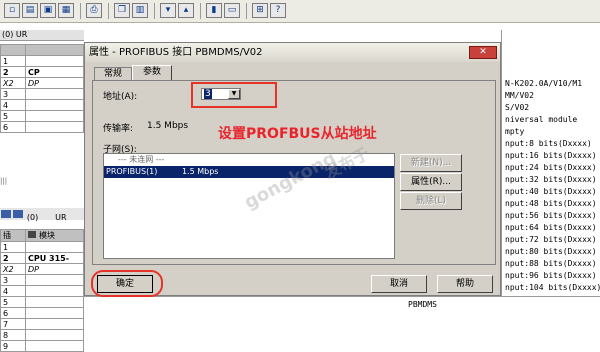 The image size is (600, 352). What do you see at coordinates (552, 120) in the screenshot?
I see `catalog-item: niversal module` at bounding box center [552, 120].